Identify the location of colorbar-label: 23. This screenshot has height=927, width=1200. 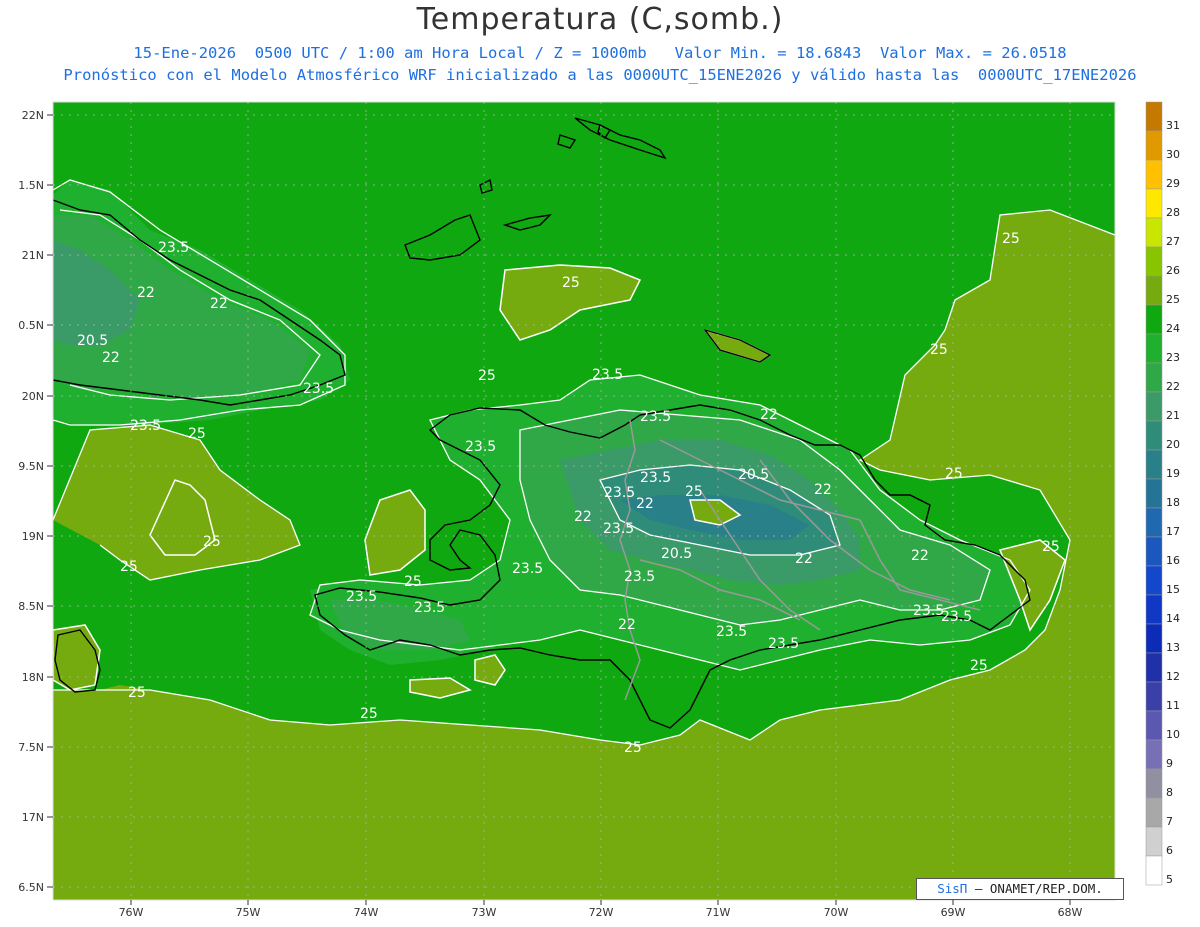
(1173, 357).